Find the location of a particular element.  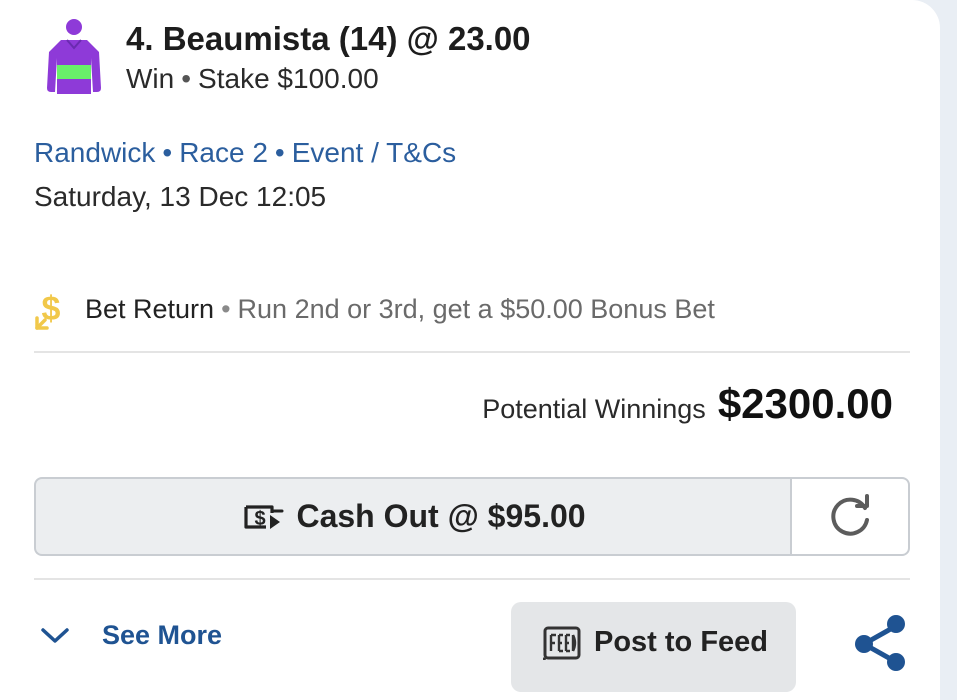

jockey-silks-icon is located at coordinates (74, 56).